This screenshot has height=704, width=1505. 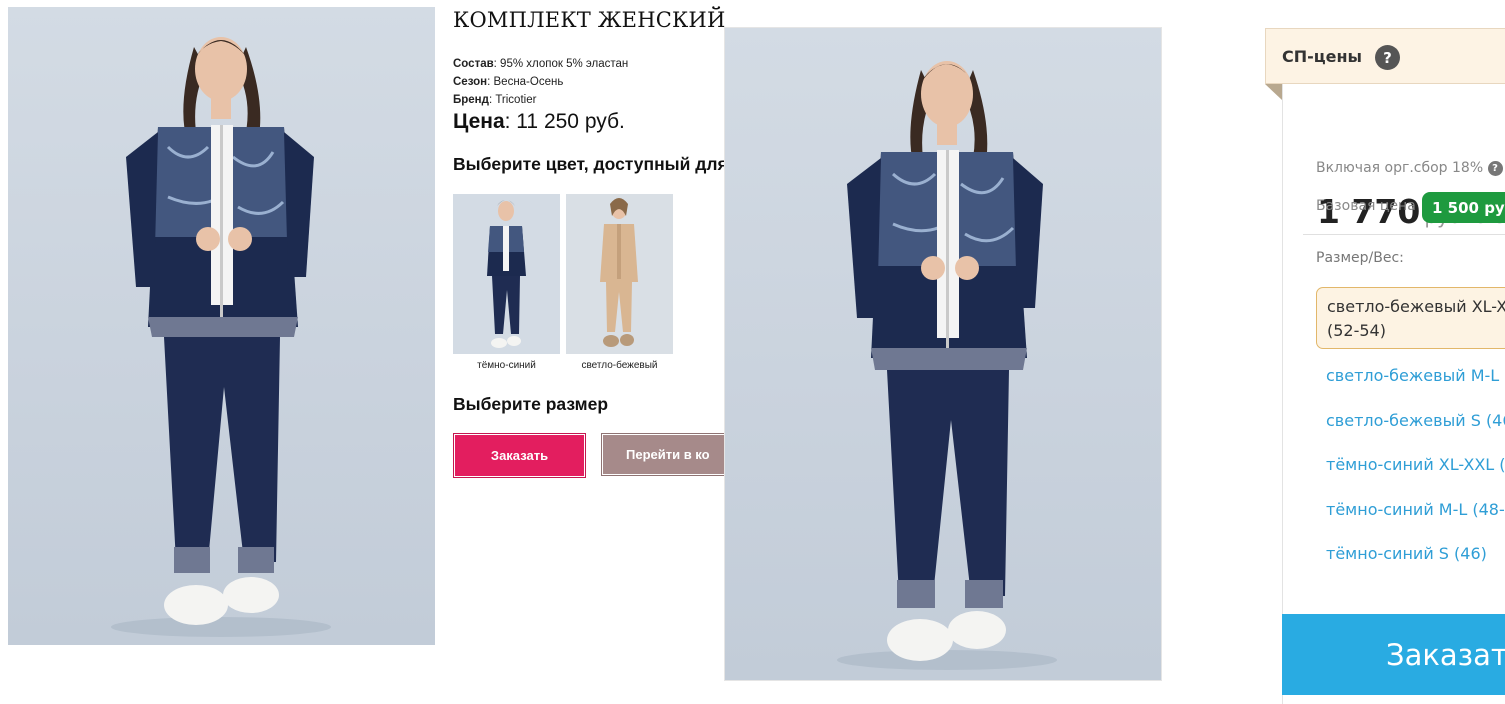 I want to click on color-swatch-navy, so click(x=506, y=274).